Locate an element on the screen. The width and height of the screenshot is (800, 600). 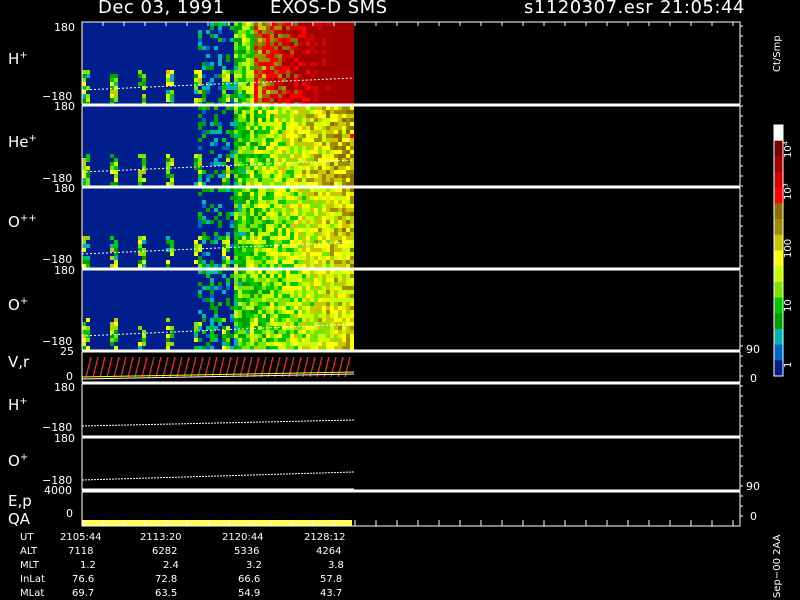
right-tick: 0 is located at coordinates (753, 516).